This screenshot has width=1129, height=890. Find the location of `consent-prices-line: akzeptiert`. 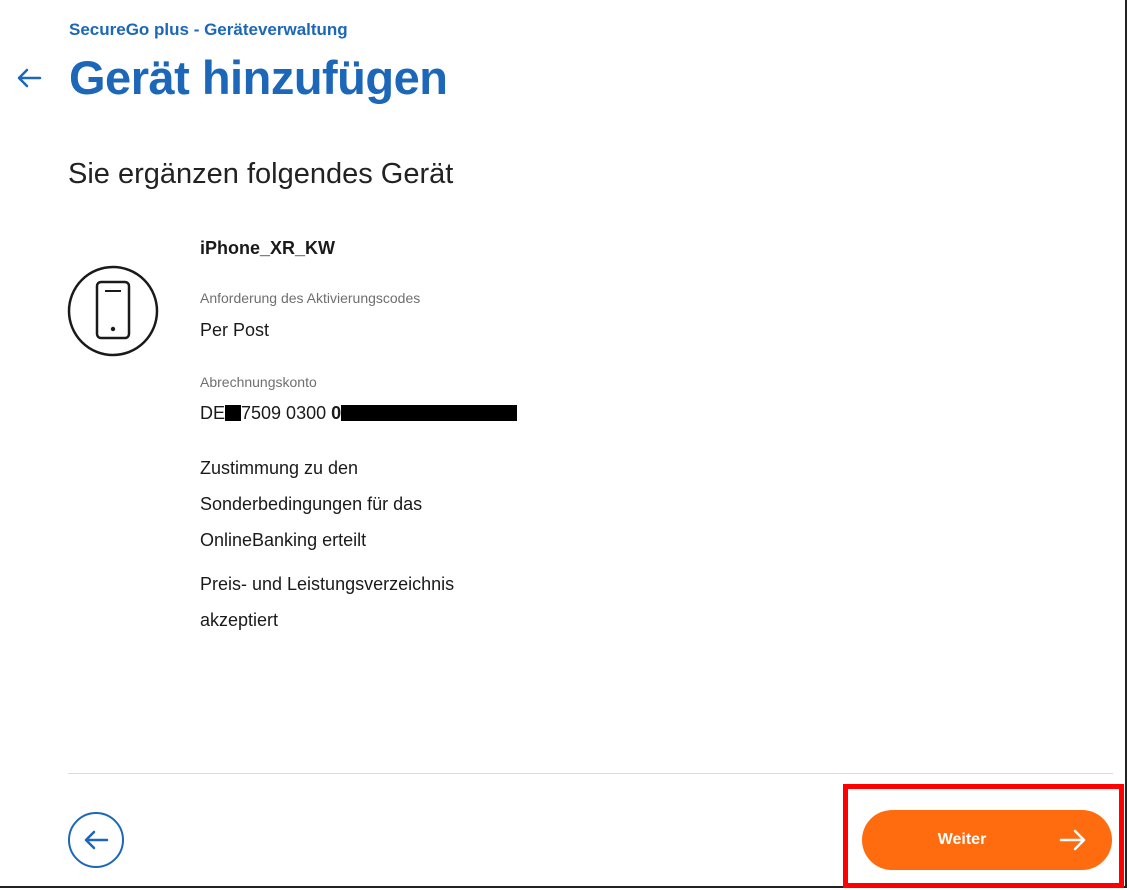

consent-prices-line: akzeptiert is located at coordinates (239, 620).